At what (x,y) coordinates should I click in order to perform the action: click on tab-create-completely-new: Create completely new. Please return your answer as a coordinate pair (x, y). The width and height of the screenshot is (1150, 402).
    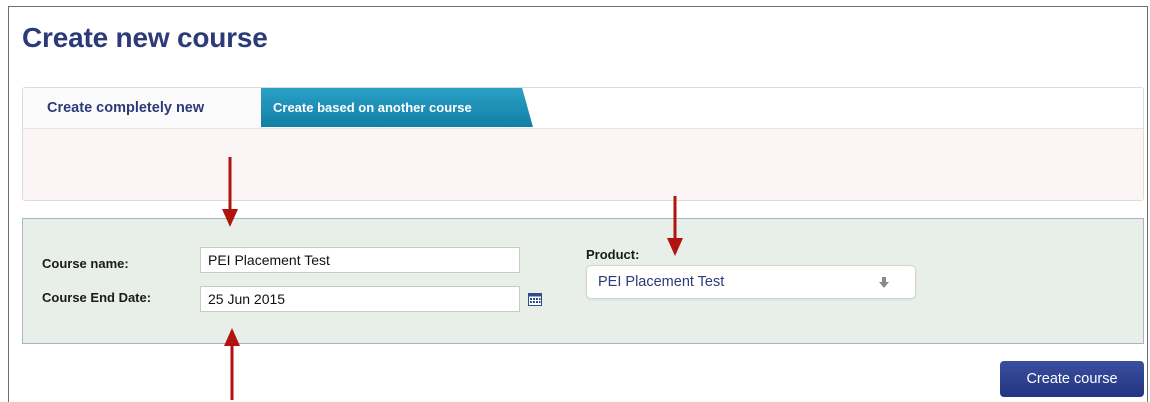
    Looking at the image, I should click on (143, 108).